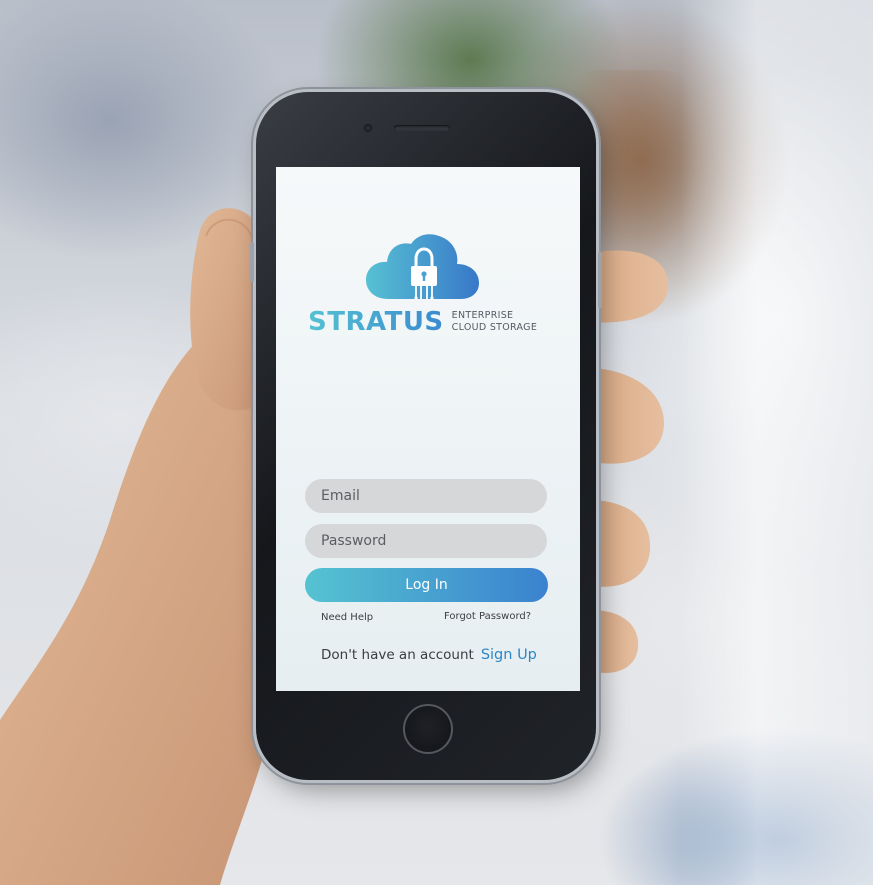 The width and height of the screenshot is (873, 885). I want to click on need-help-link: Need Help, so click(347, 617).